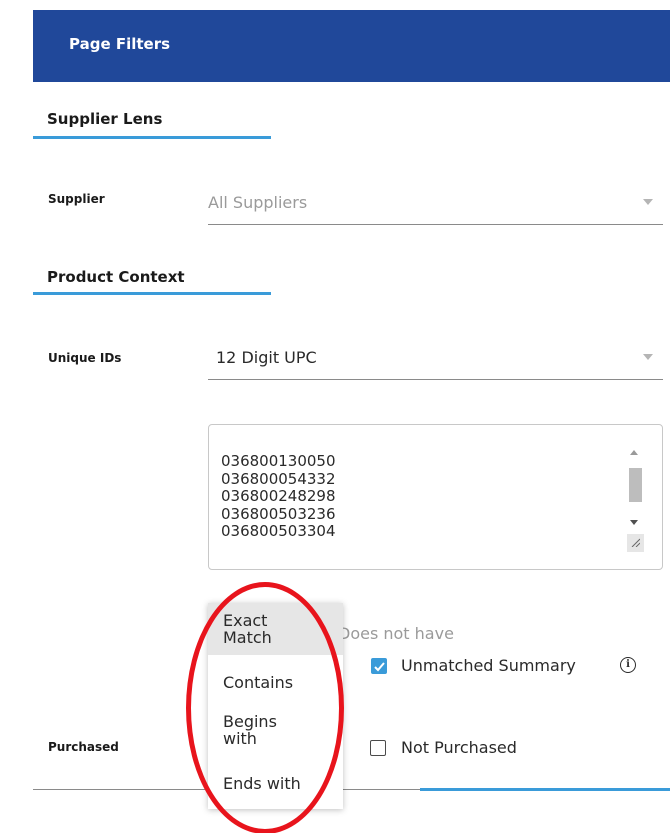 This screenshot has height=833, width=670. Describe the element at coordinates (634, 452) in the screenshot. I see `scroll-up-arrow-icon` at that location.